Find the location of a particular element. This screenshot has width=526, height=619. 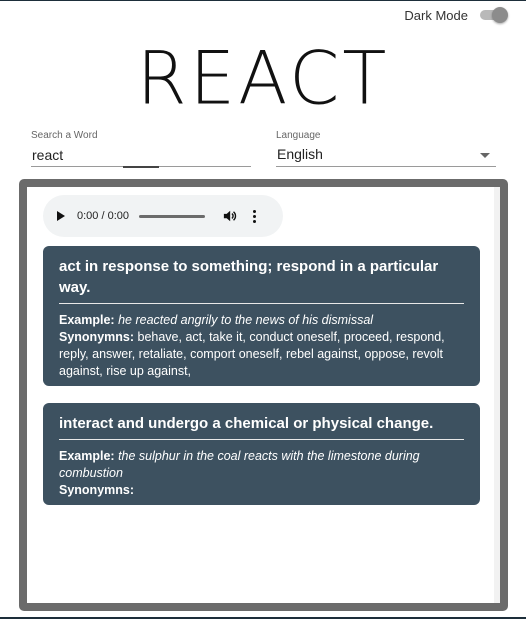

chevron-down-icon is located at coordinates (485, 155).